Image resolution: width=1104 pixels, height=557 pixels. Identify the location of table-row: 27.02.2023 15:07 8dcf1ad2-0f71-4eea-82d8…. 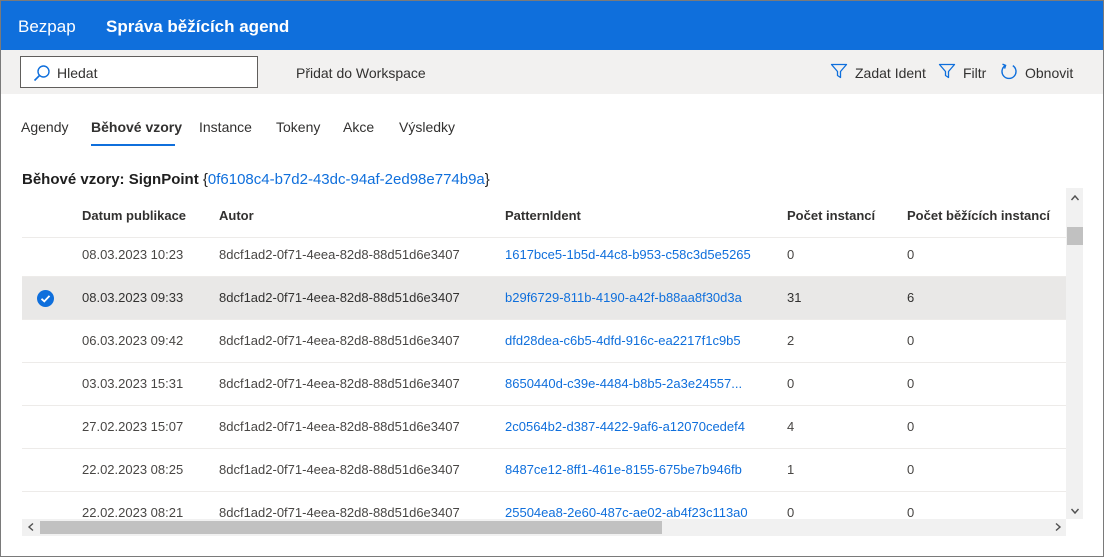
(544, 427).